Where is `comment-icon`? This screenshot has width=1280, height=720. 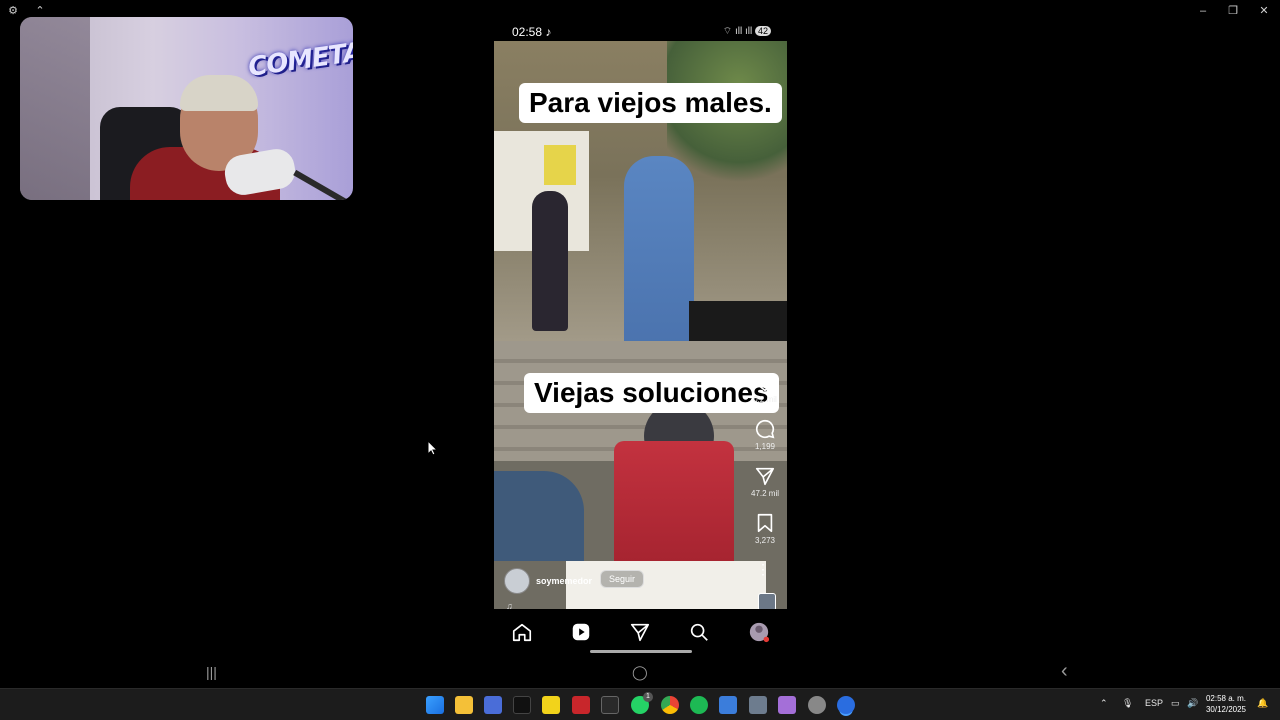 comment-icon is located at coordinates (765, 429).